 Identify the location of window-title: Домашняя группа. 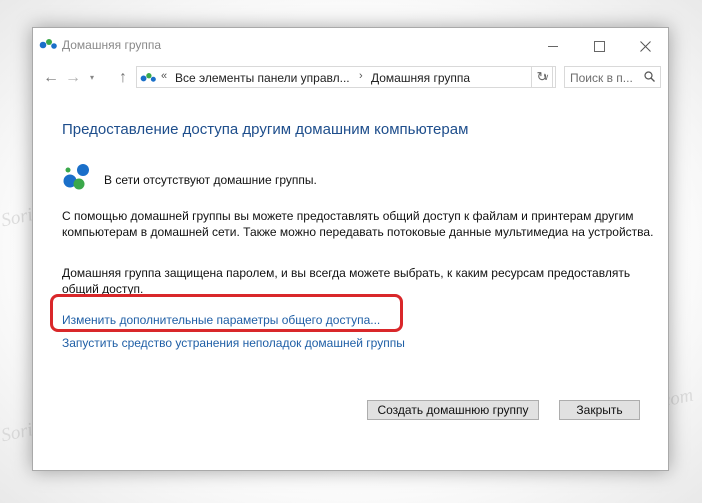
(112, 45).